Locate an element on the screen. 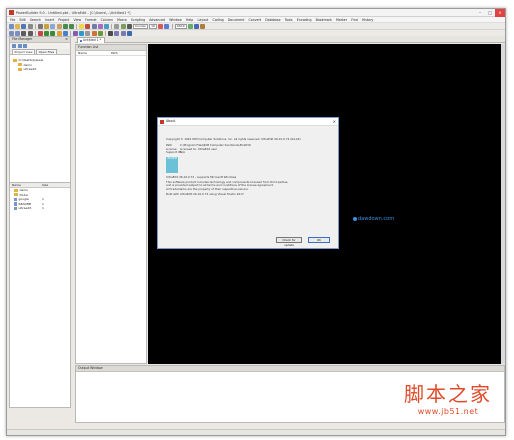 The height and width of the screenshot is (440, 514). menu-item: Document is located at coordinates (236, 20).